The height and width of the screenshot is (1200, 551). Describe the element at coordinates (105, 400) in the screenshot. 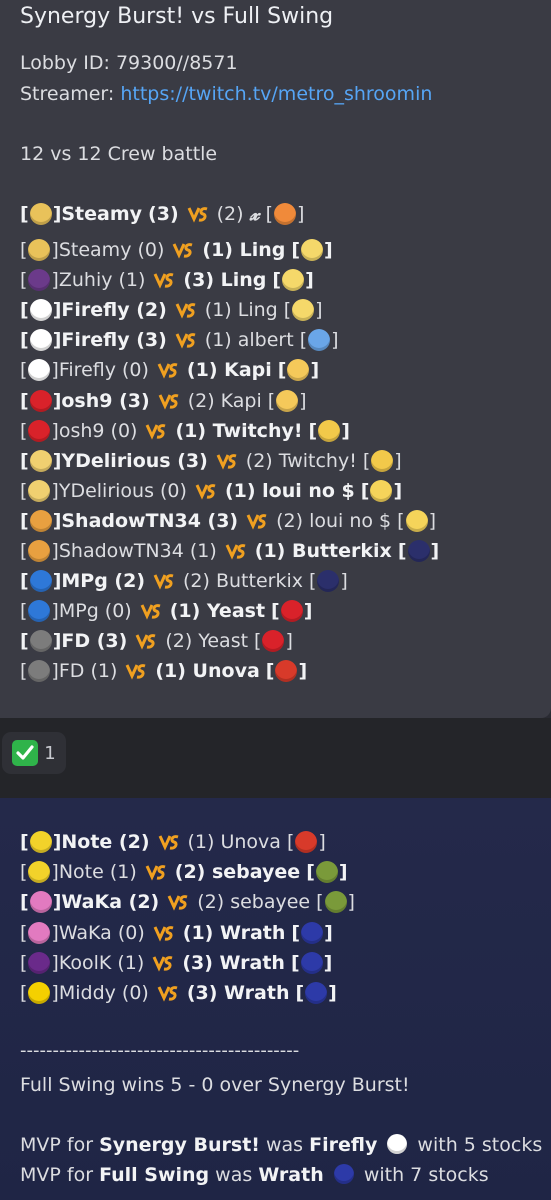

I see `left-player: osh9 (3)` at that location.